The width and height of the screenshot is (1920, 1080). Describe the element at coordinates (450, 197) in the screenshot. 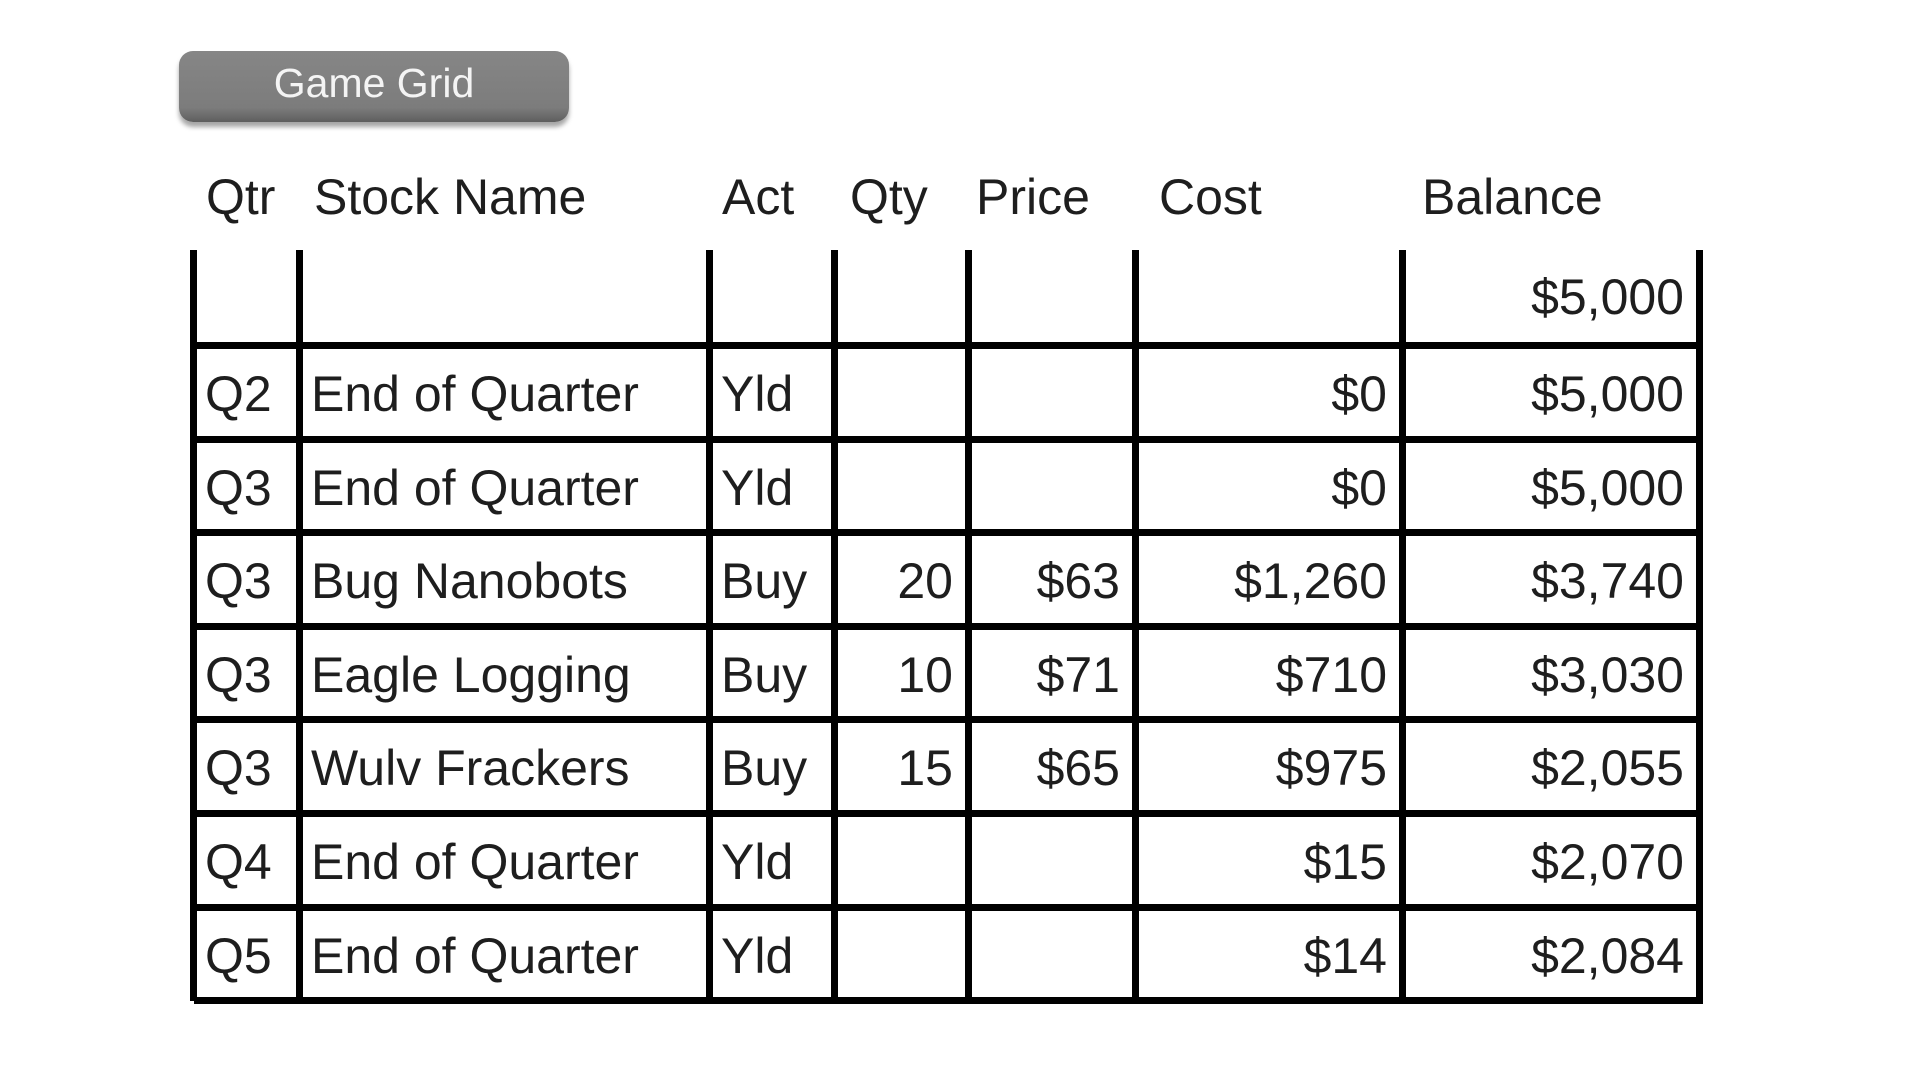

I see `header-stock-name: Stock Name` at that location.